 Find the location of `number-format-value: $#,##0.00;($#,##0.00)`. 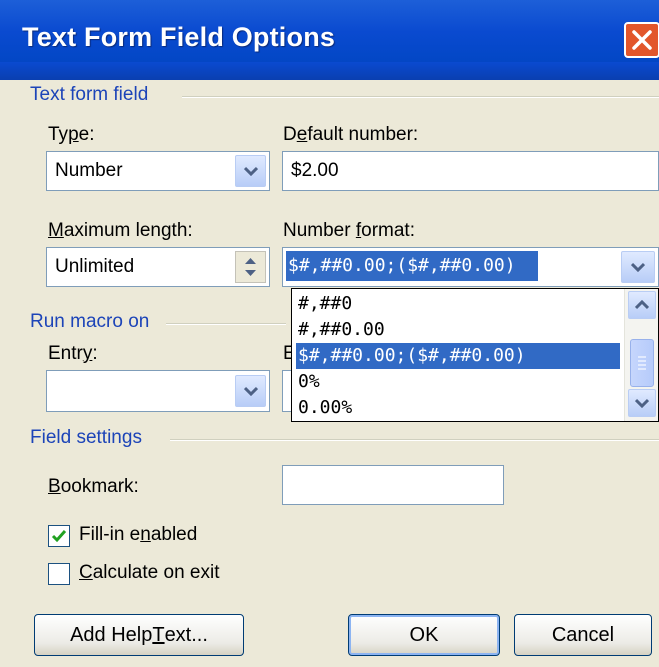

number-format-value: $#,##0.00;($#,##0.00) is located at coordinates (412, 266).